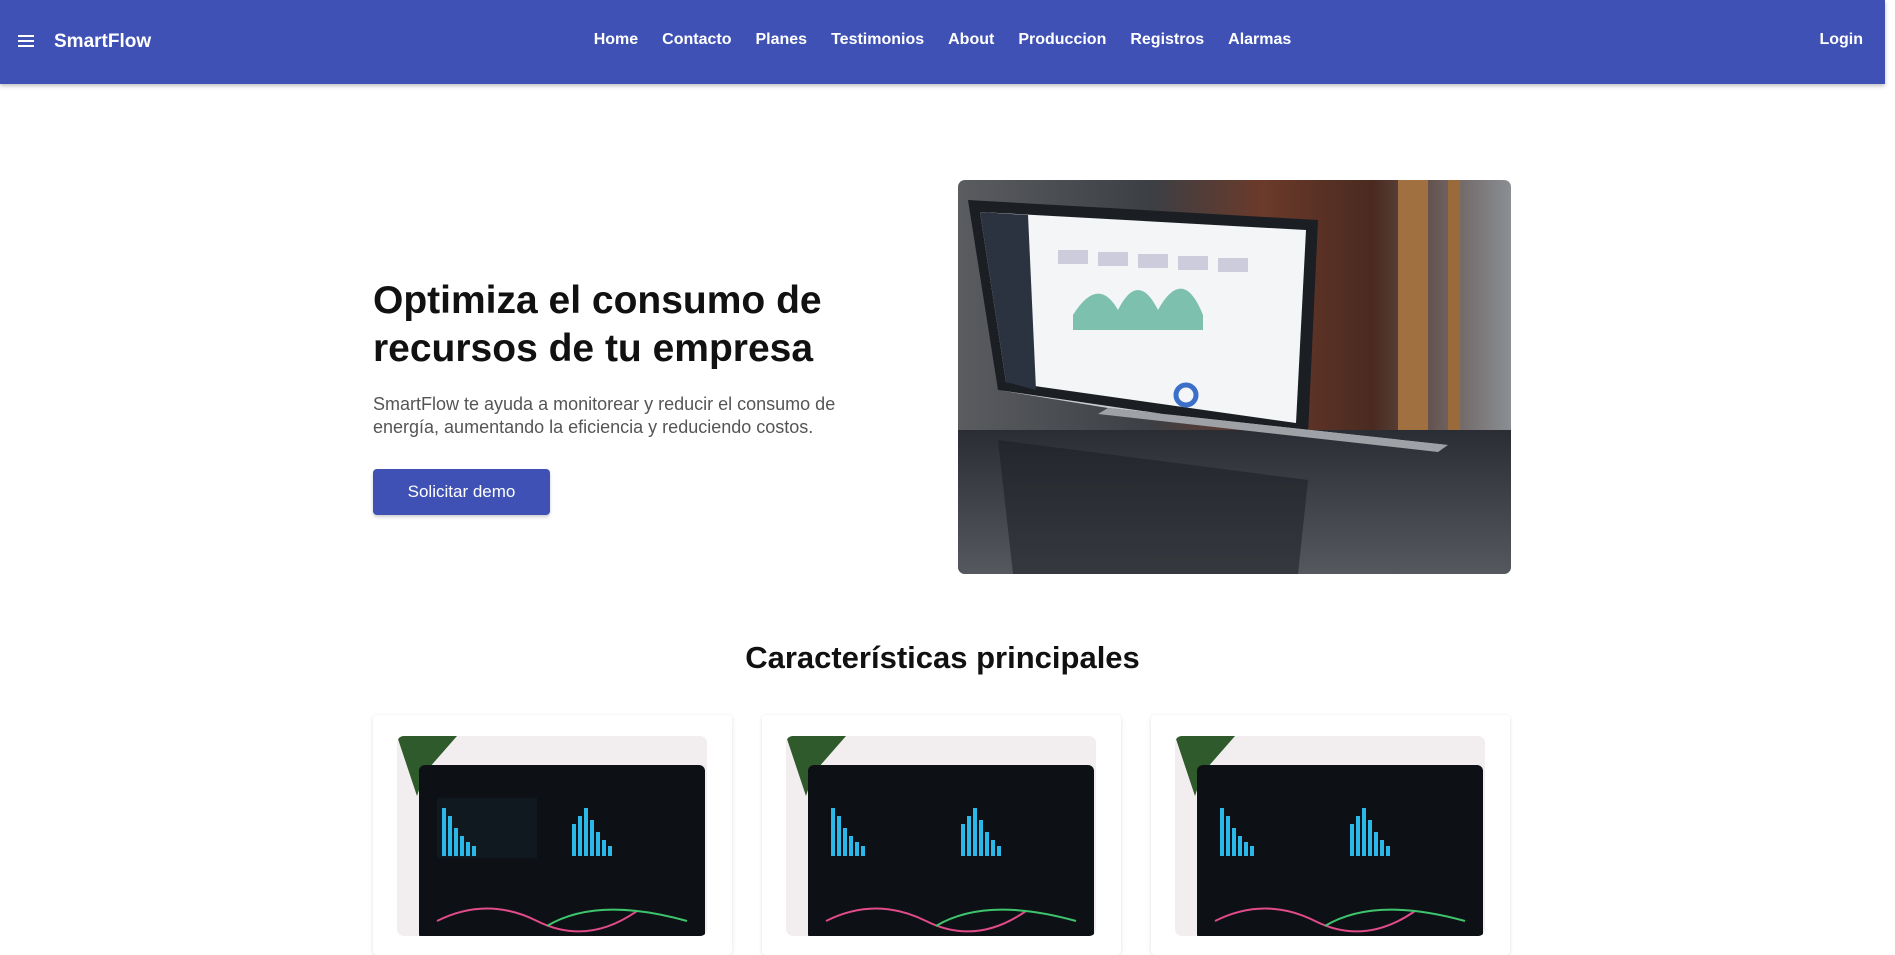  I want to click on nav-alarmas: Alarmas, so click(1259, 40).